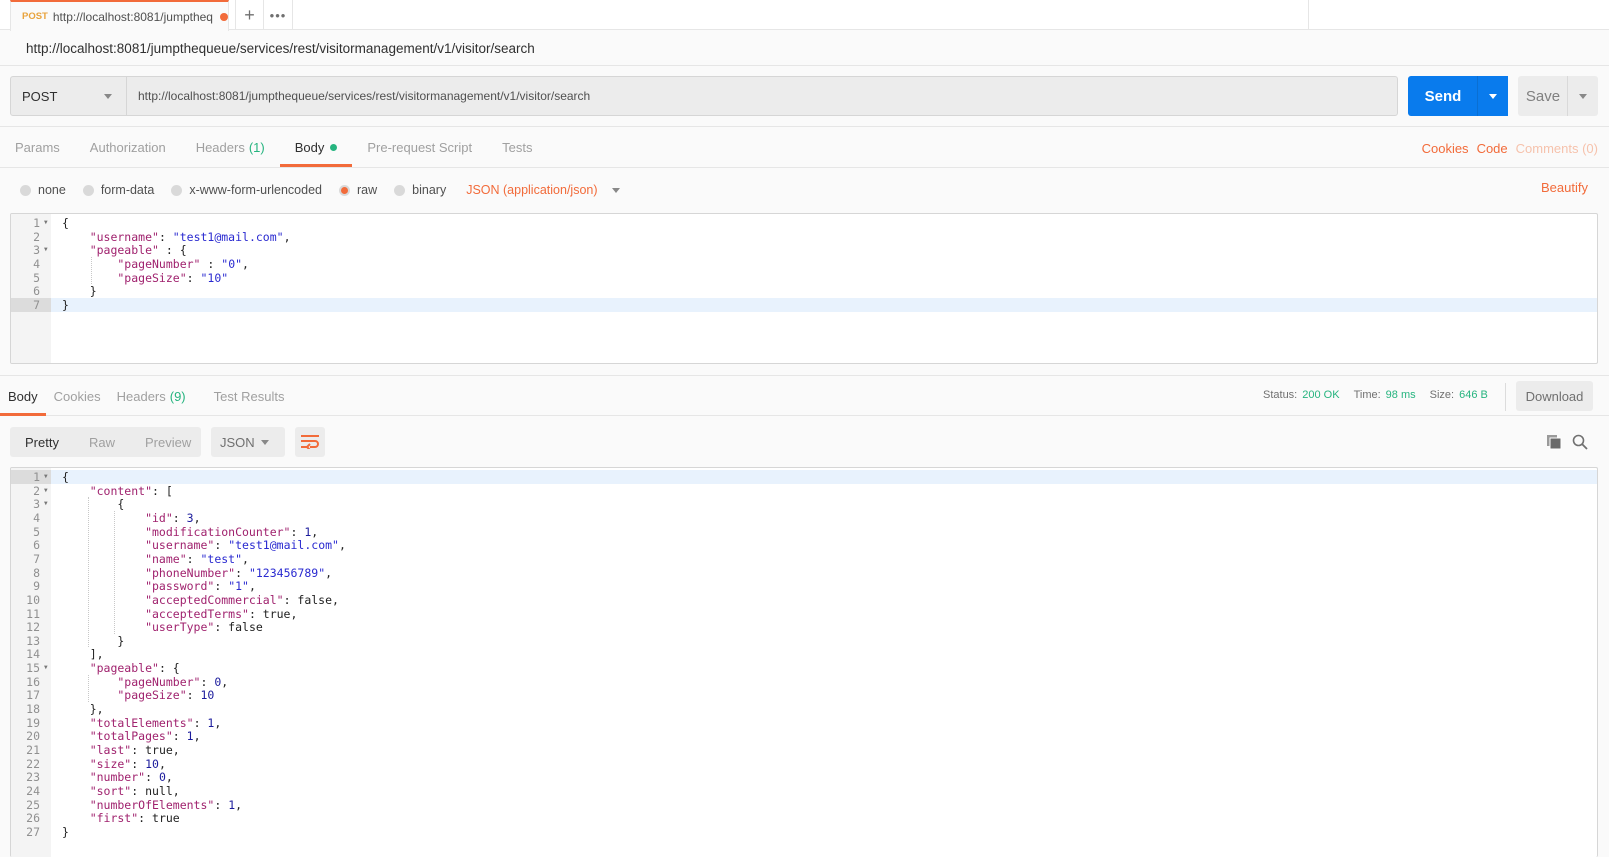  I want to click on status-value: 200 OK, so click(1320, 395).